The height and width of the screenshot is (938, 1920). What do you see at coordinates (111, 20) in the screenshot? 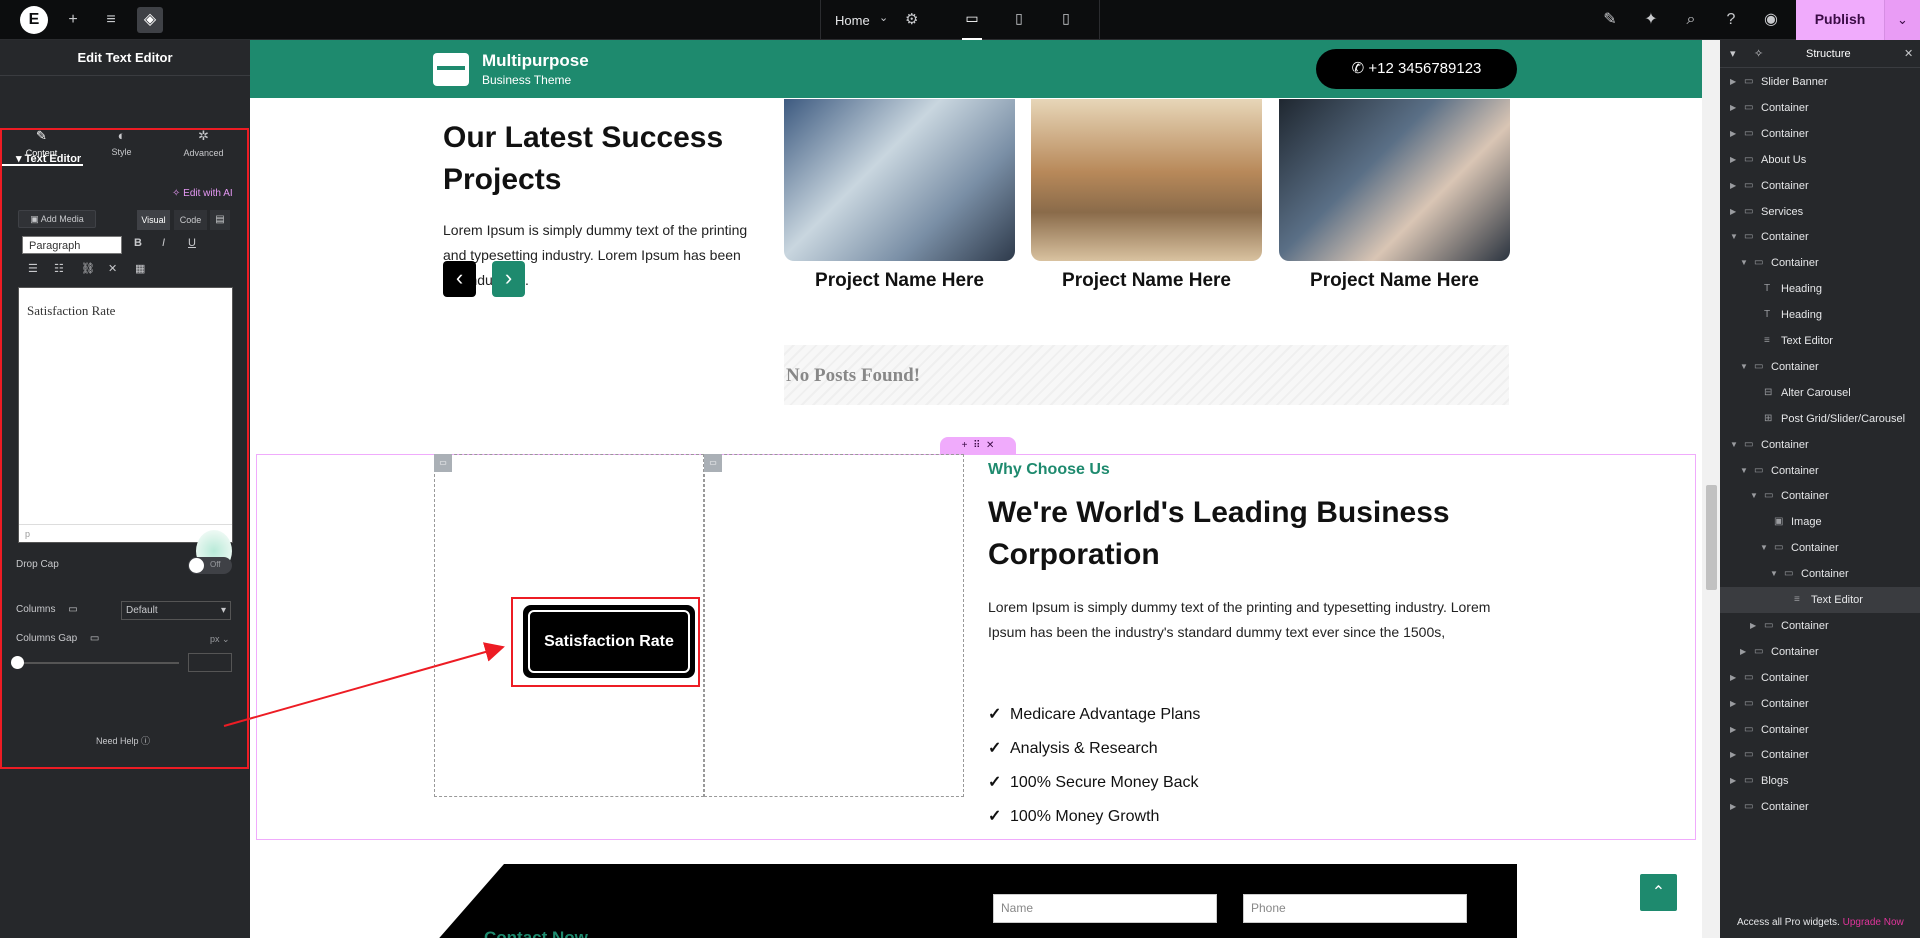
I see `site-settings-icon: ≡` at bounding box center [111, 20].